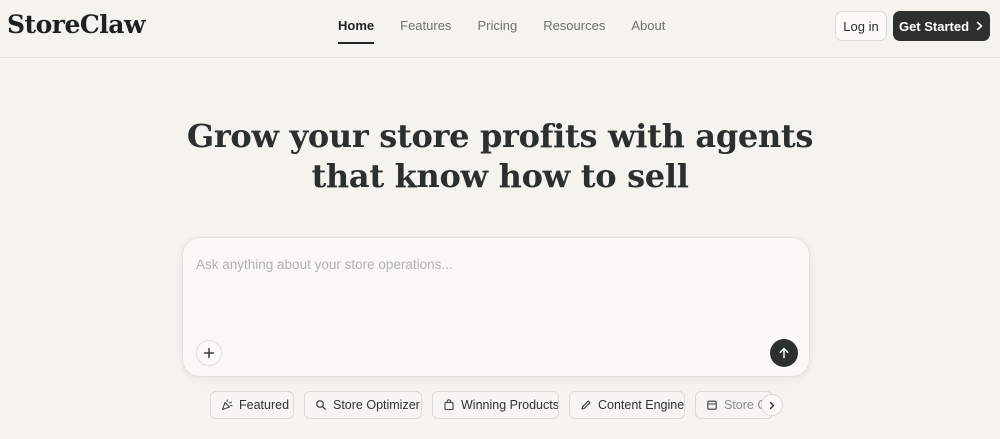  I want to click on main-nav: Home Features Pricing Resources About, so click(514, 29).